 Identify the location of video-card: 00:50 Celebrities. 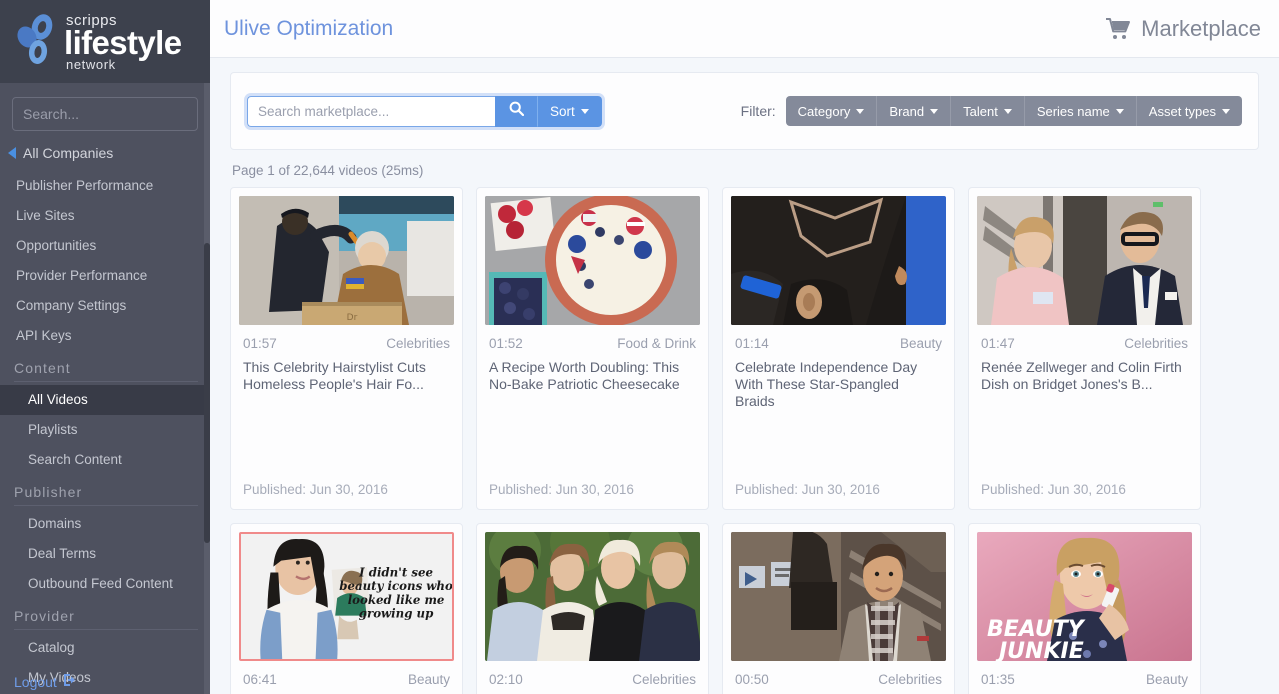
(838, 608).